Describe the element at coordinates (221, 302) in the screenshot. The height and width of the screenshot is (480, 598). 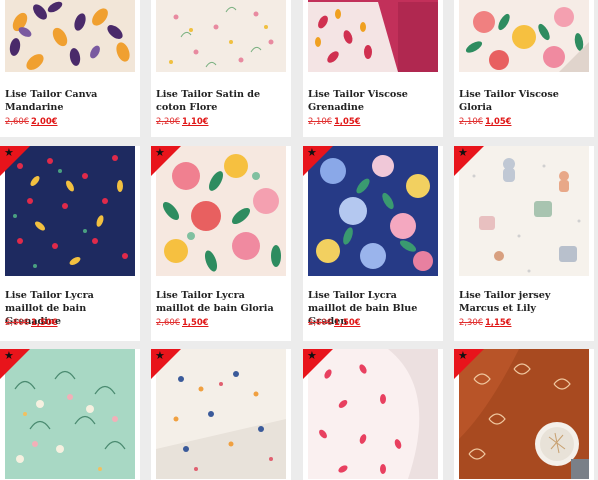
I see `product-title: Lise Tailor Lycra maillot de bain Gloria` at that location.